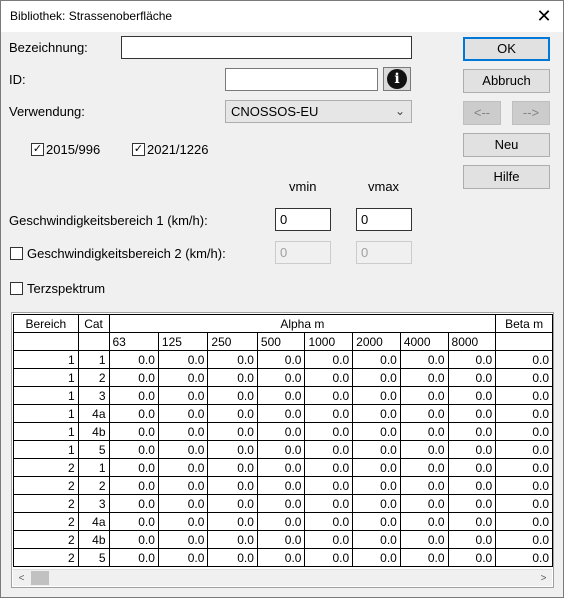 This screenshot has width=564, height=598. Describe the element at coordinates (93, 395) in the screenshot. I see `cell-cat: 3` at that location.